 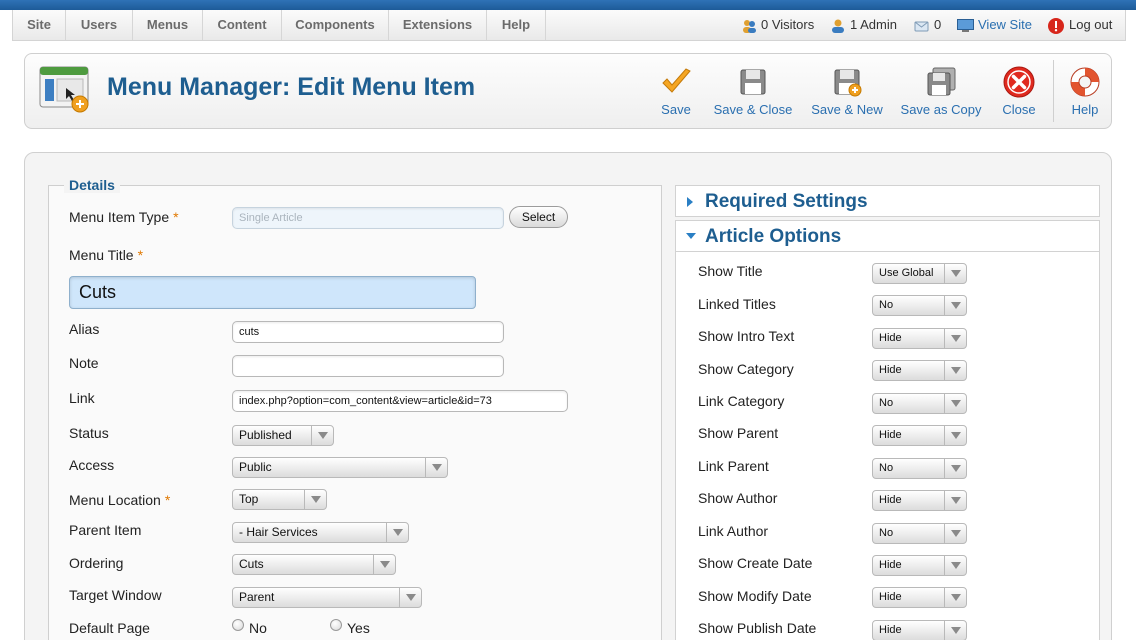 I want to click on help-button: Help, so click(x=1085, y=94).